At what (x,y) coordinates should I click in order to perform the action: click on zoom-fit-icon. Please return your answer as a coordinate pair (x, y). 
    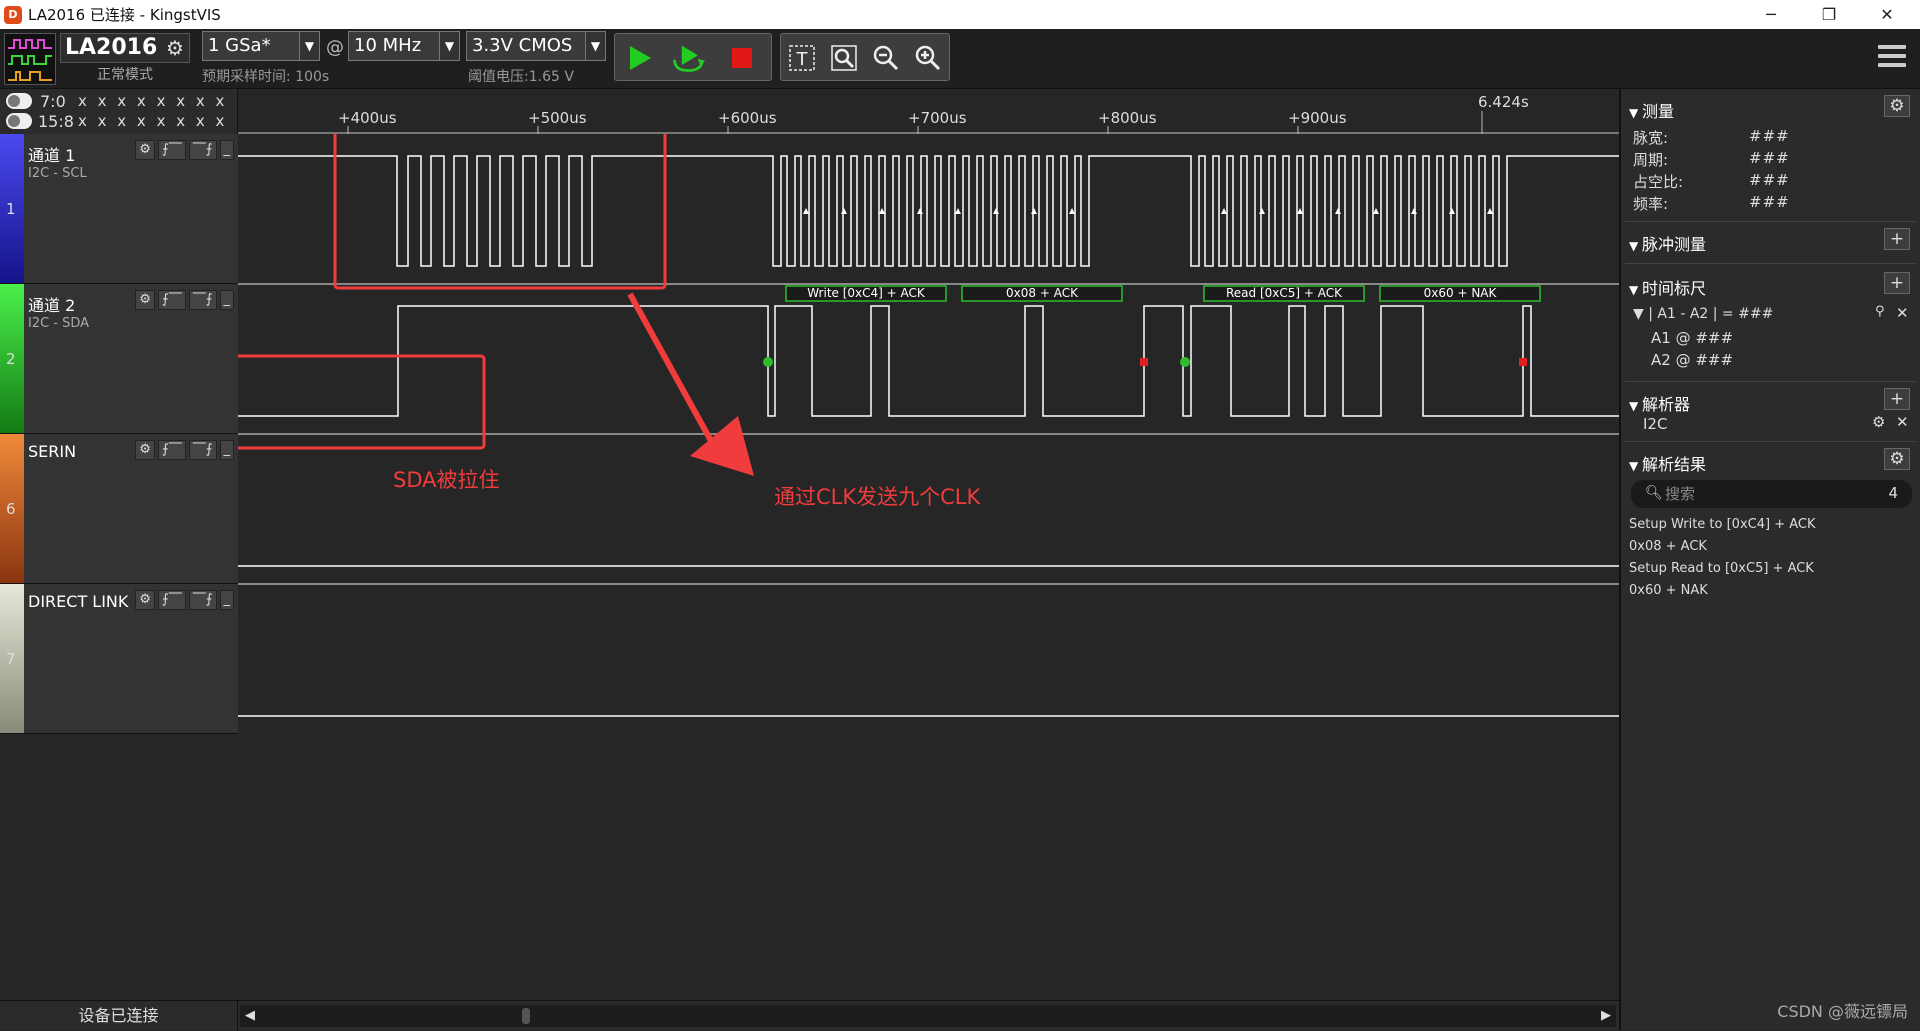
    Looking at the image, I should click on (844, 58).